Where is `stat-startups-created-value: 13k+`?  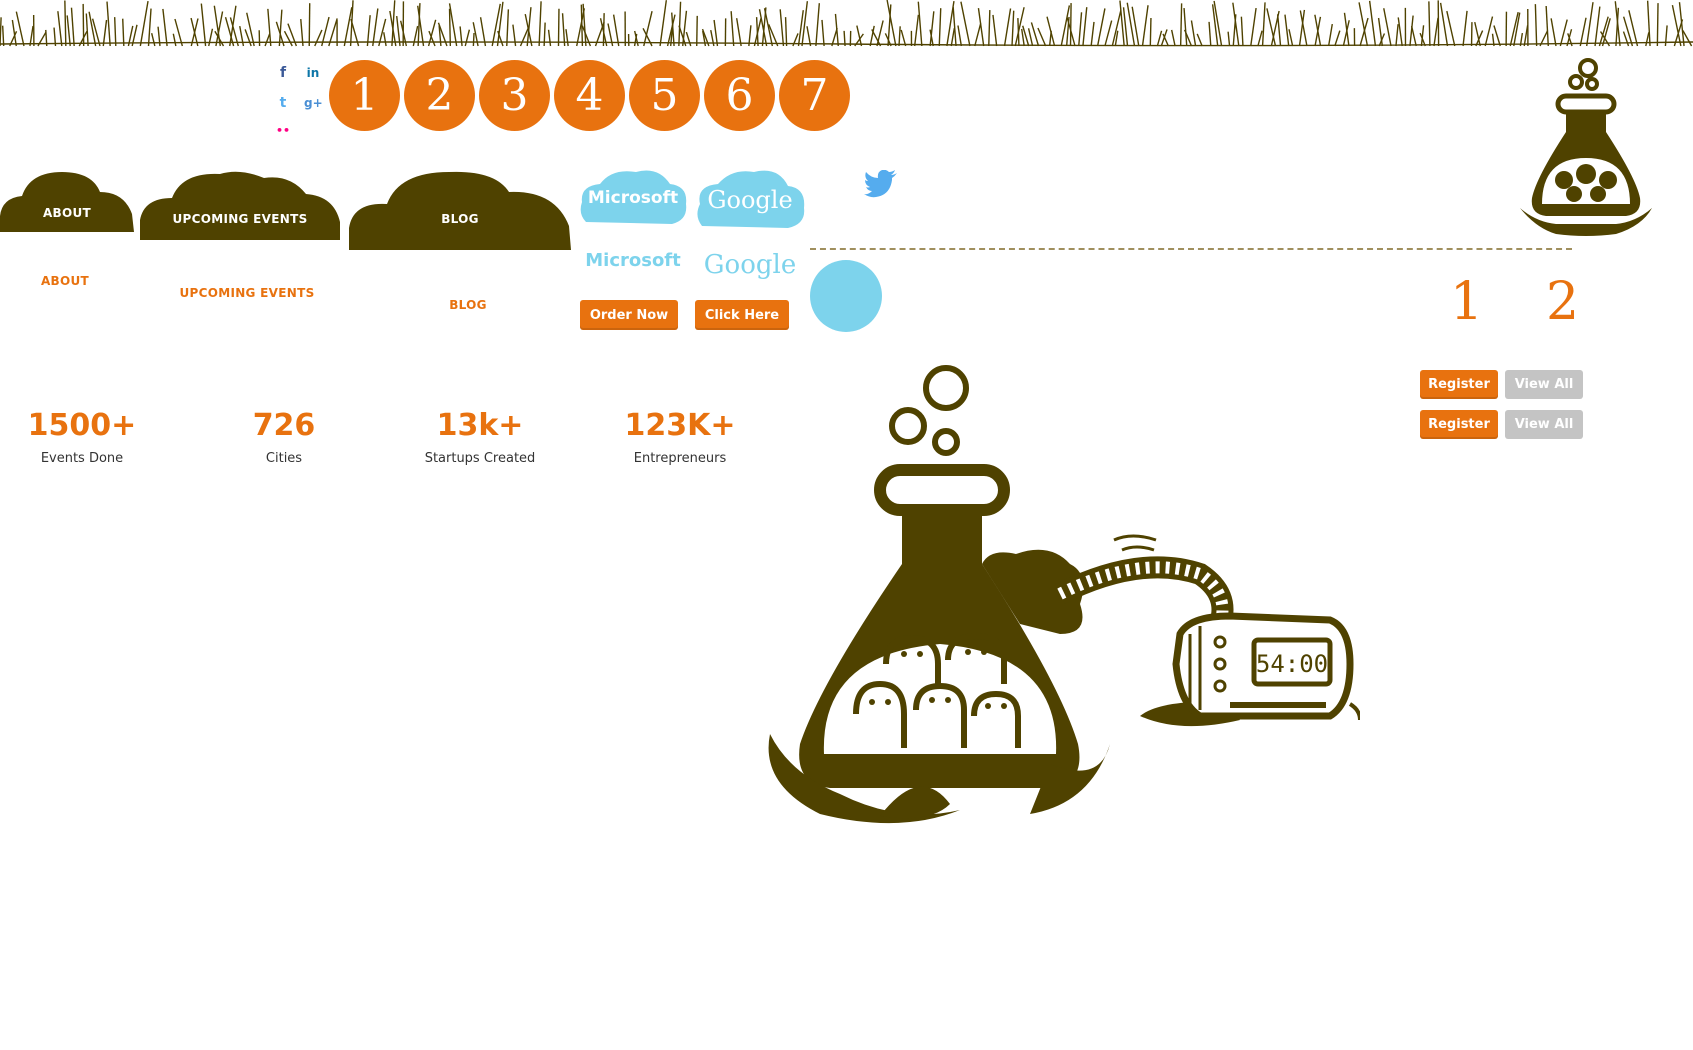
stat-startups-created-value: 13k+ is located at coordinates (480, 425).